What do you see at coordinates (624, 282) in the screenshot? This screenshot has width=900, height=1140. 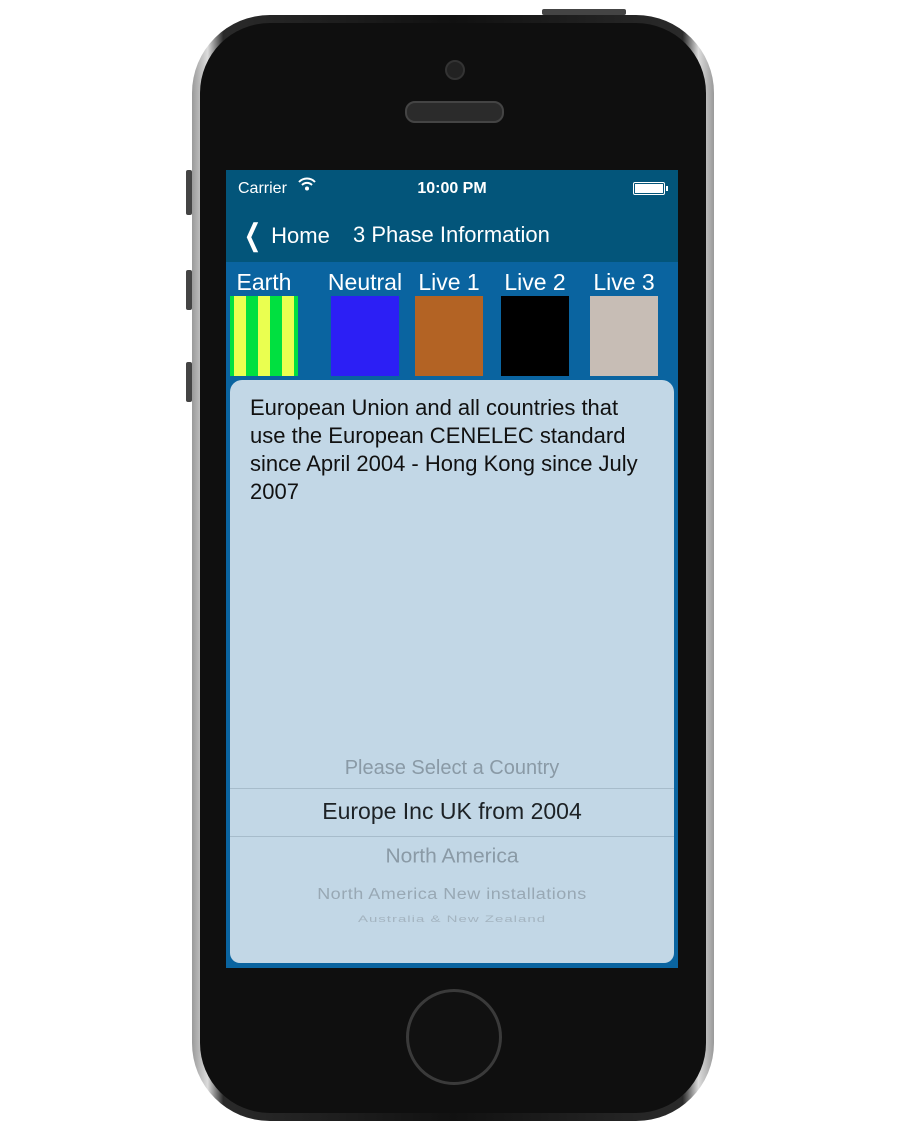 I see `wire-label: Live 3` at bounding box center [624, 282].